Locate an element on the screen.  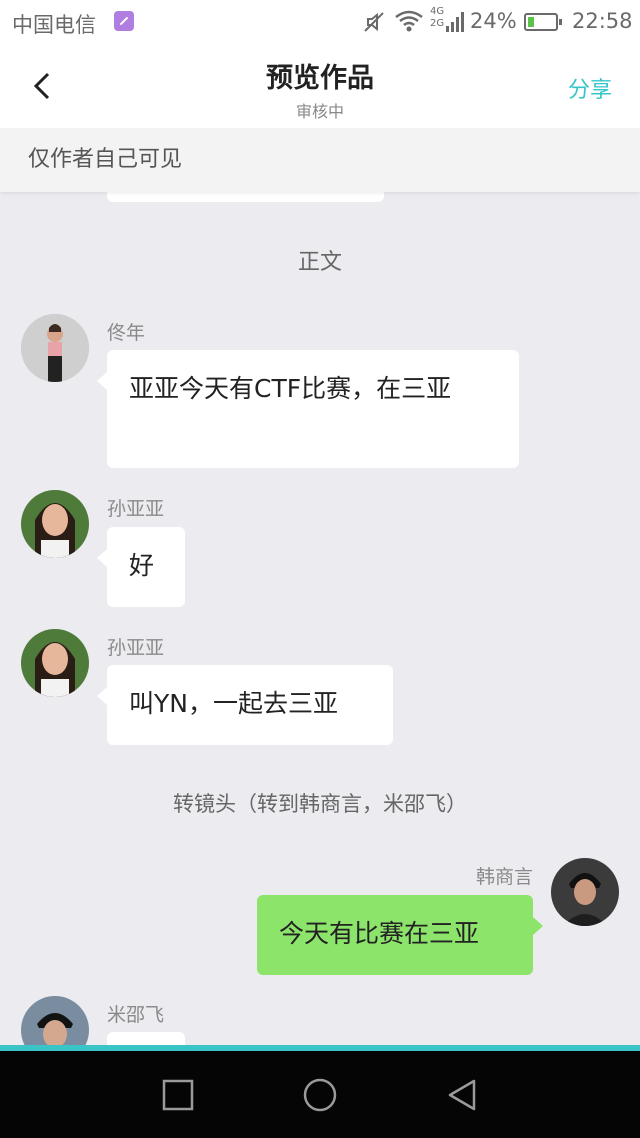
network-type-top: 4G is located at coordinates (437, 11).